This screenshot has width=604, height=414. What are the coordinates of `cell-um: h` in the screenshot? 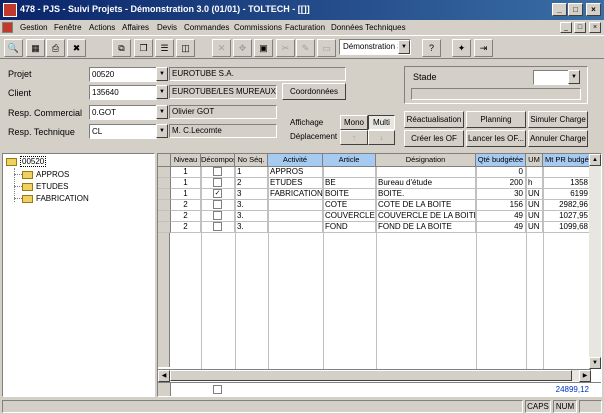 It's located at (534, 183).